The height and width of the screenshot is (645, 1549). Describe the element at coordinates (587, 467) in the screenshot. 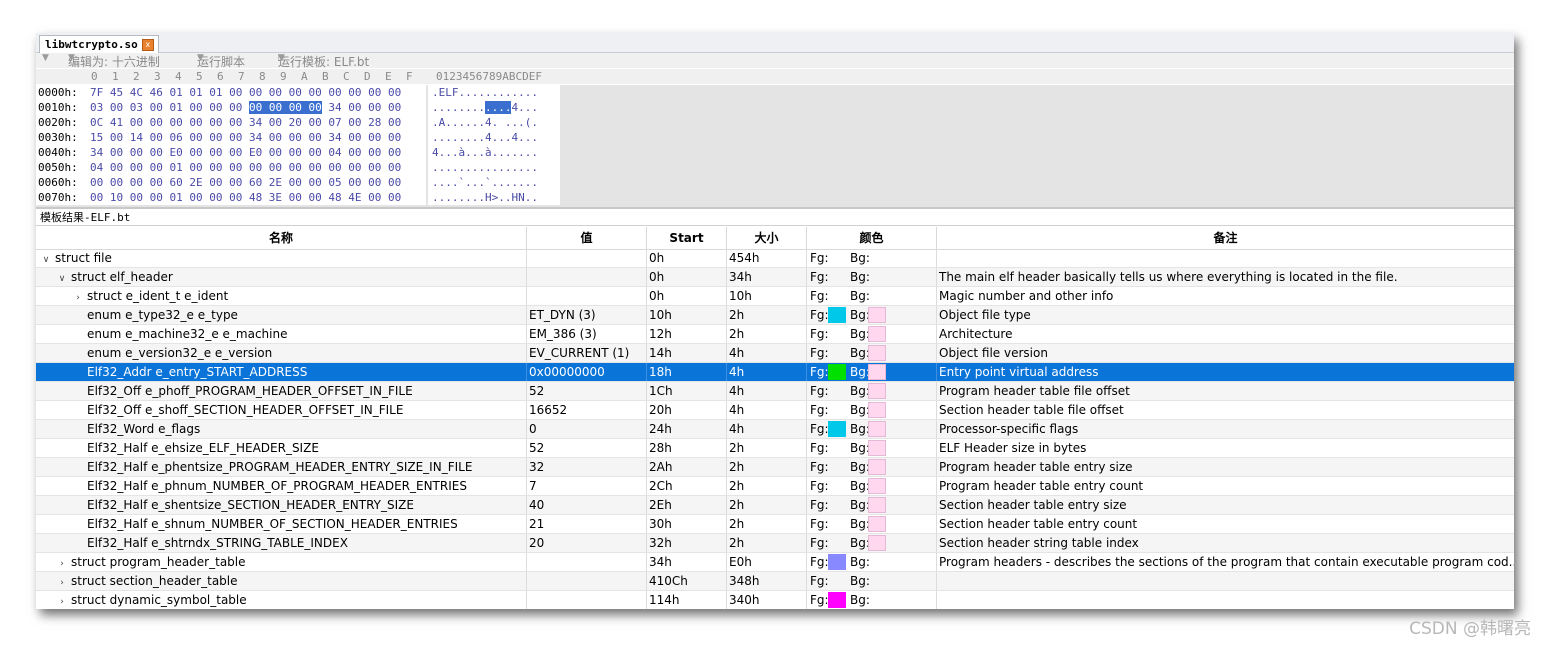

I see `row-value: 32` at that location.